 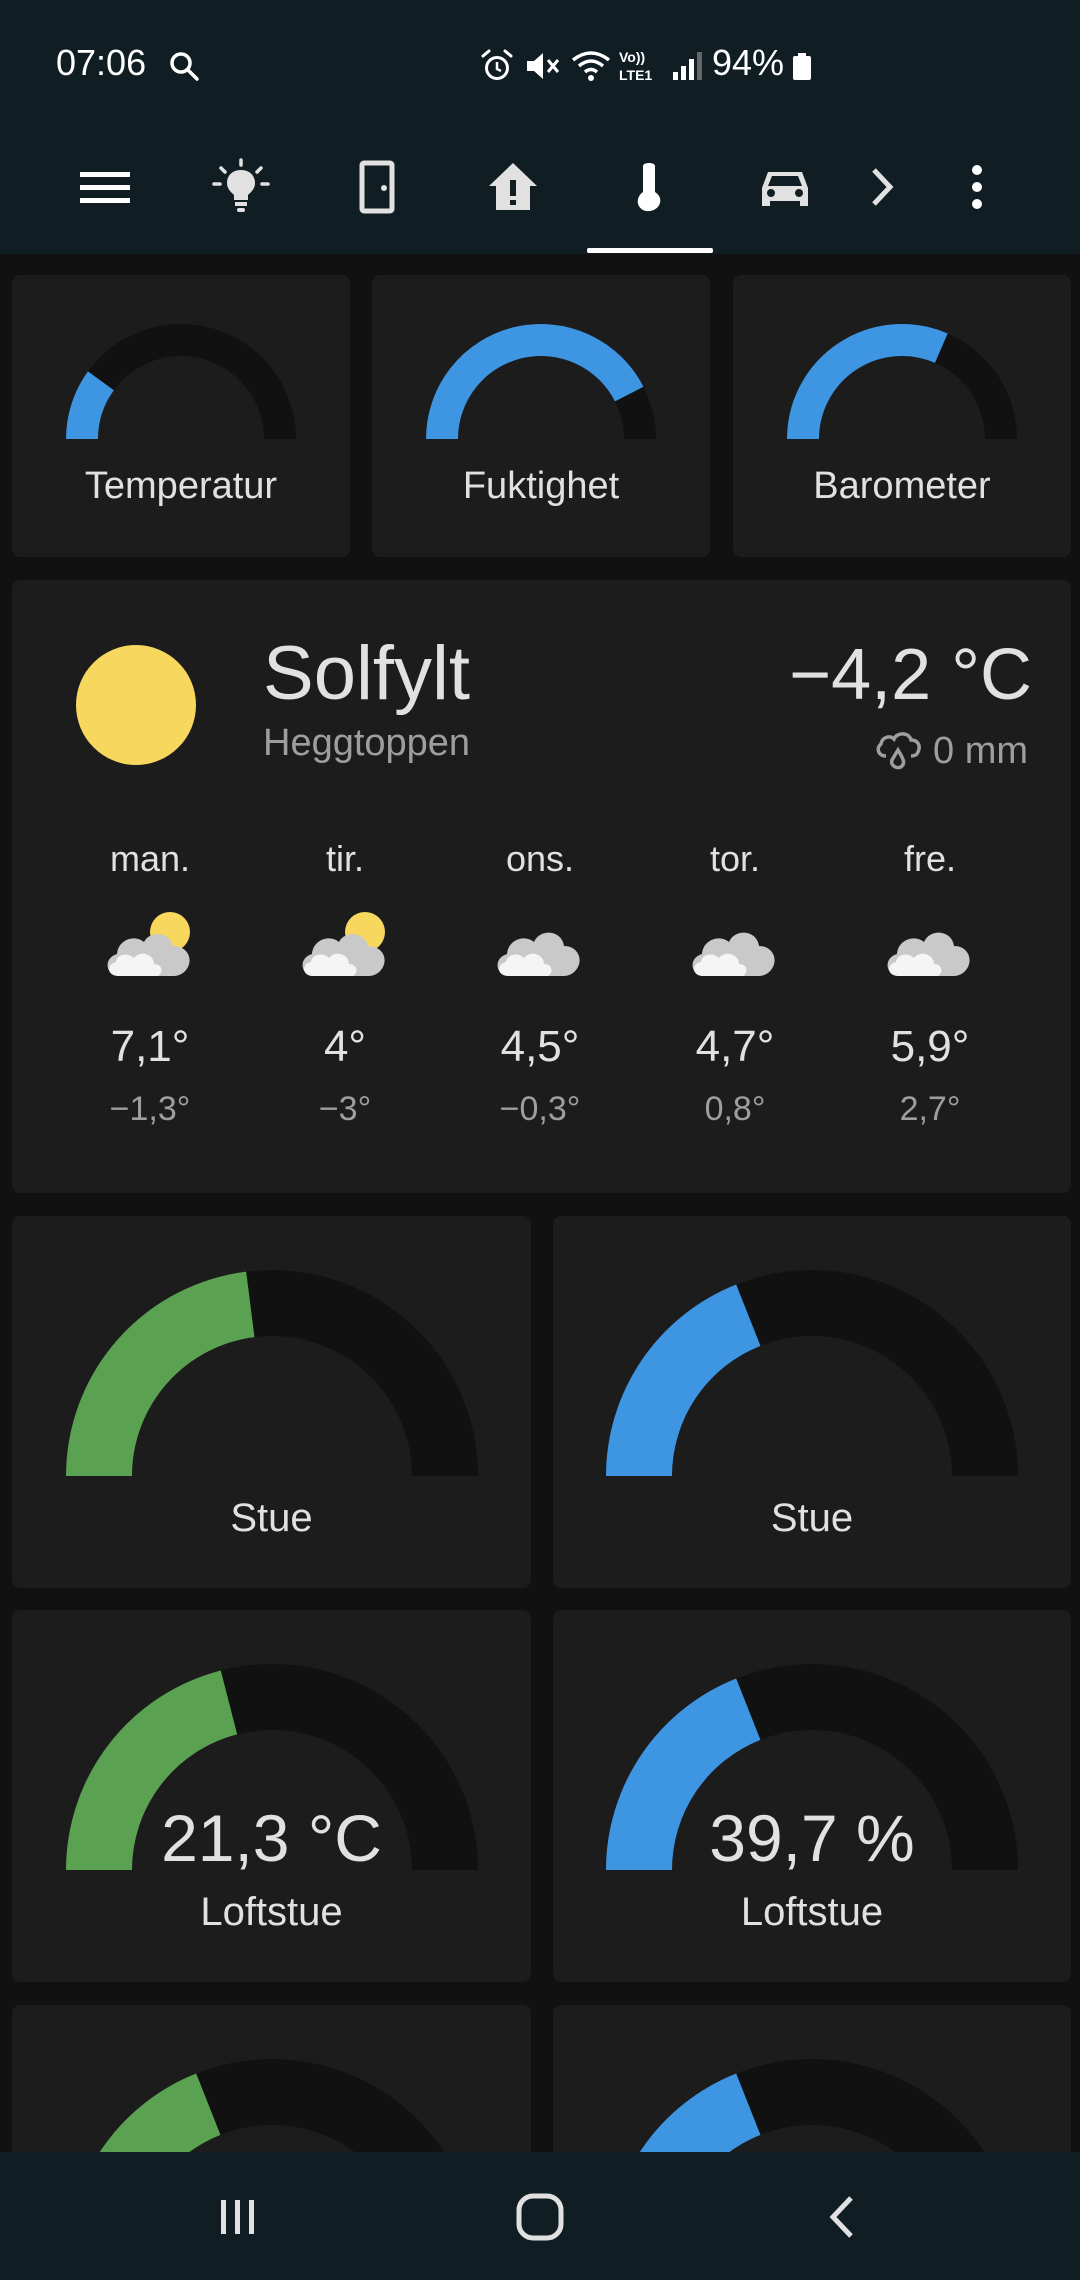 I want to click on home-icon, so click(x=540, y=2217).